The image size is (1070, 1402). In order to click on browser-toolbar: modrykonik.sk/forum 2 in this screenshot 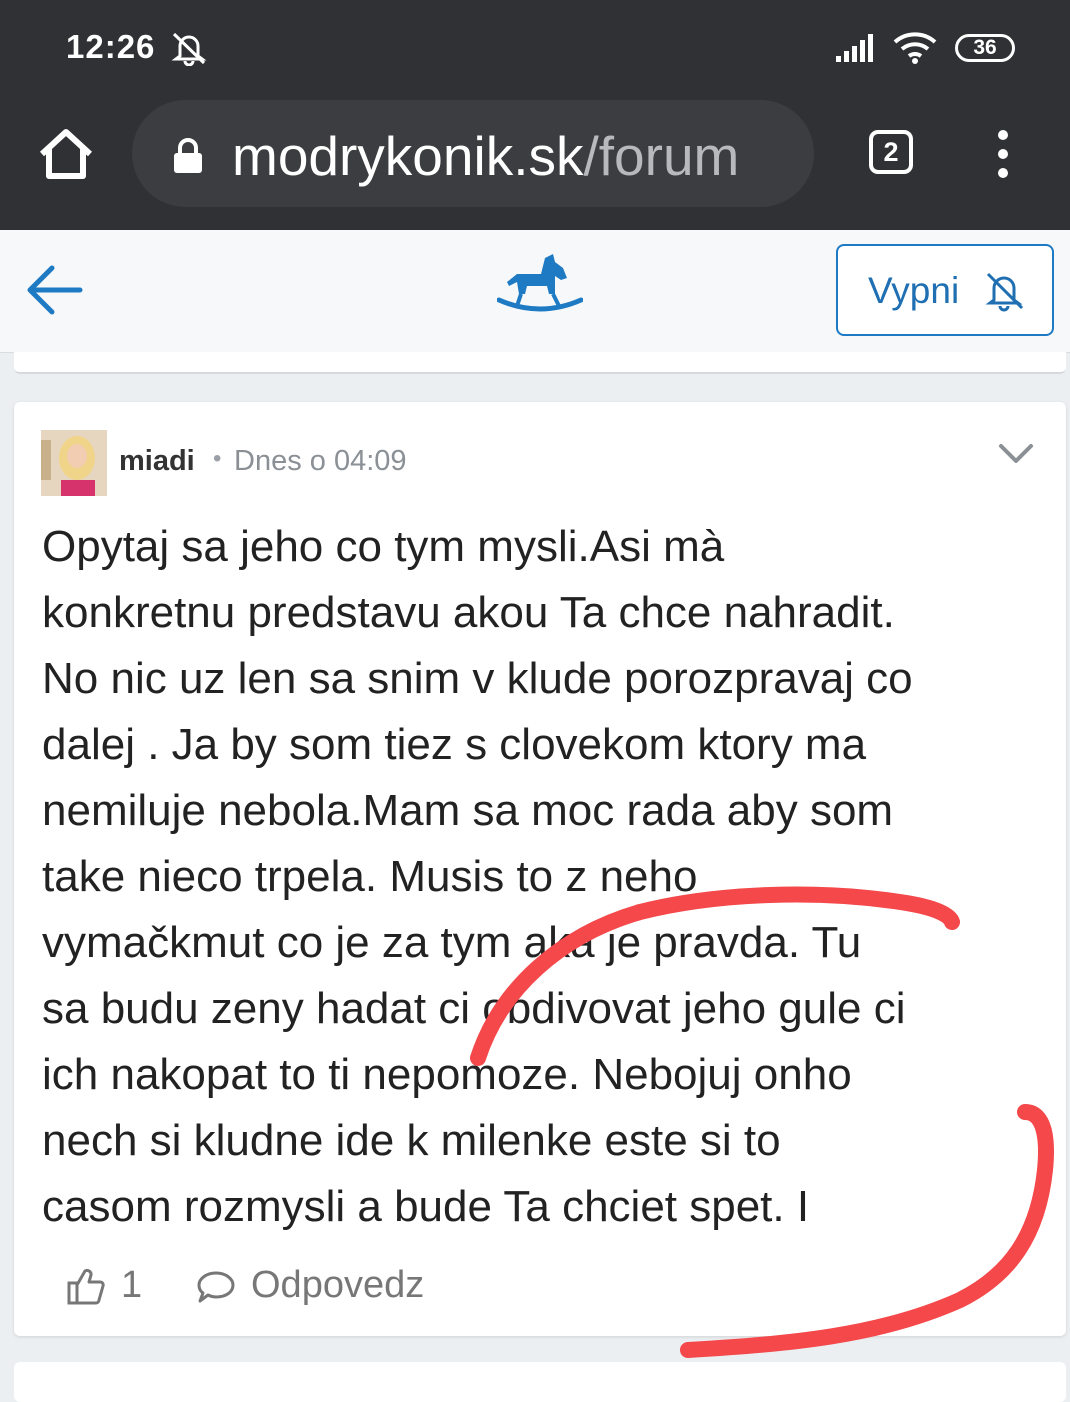, I will do `click(535, 162)`.